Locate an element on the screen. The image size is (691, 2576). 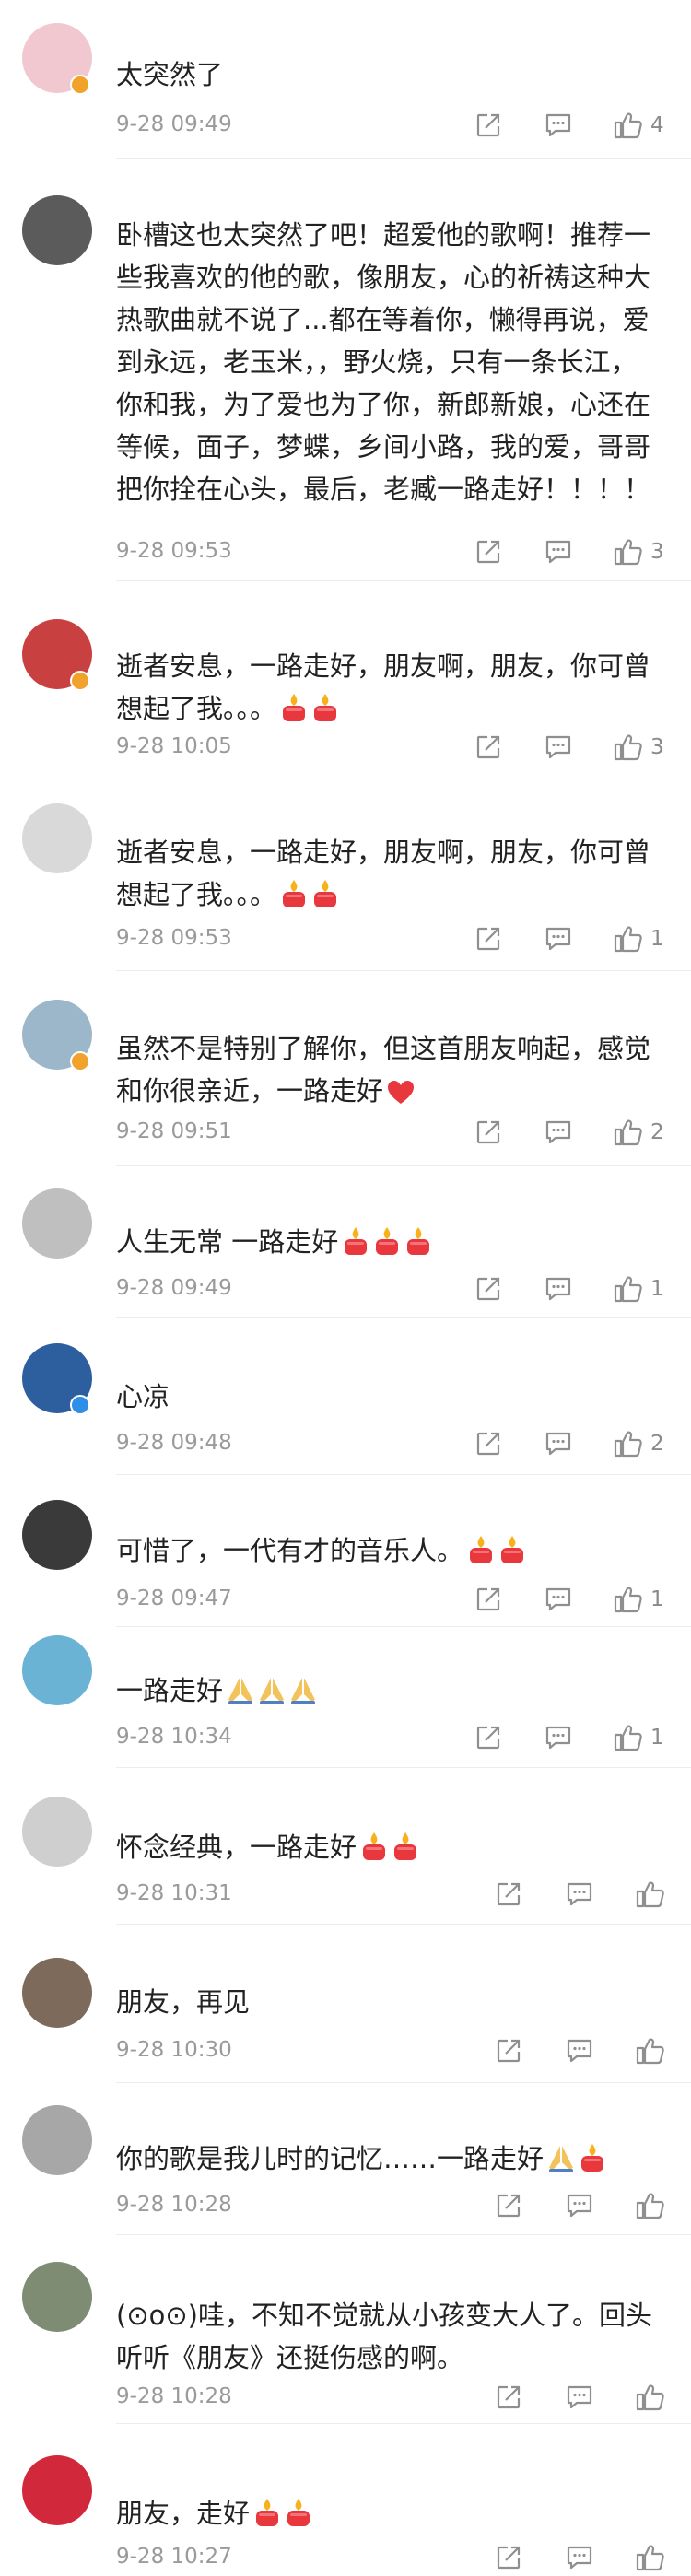
comment-timestamp: 9-28 10:31 is located at coordinates (174, 1893).